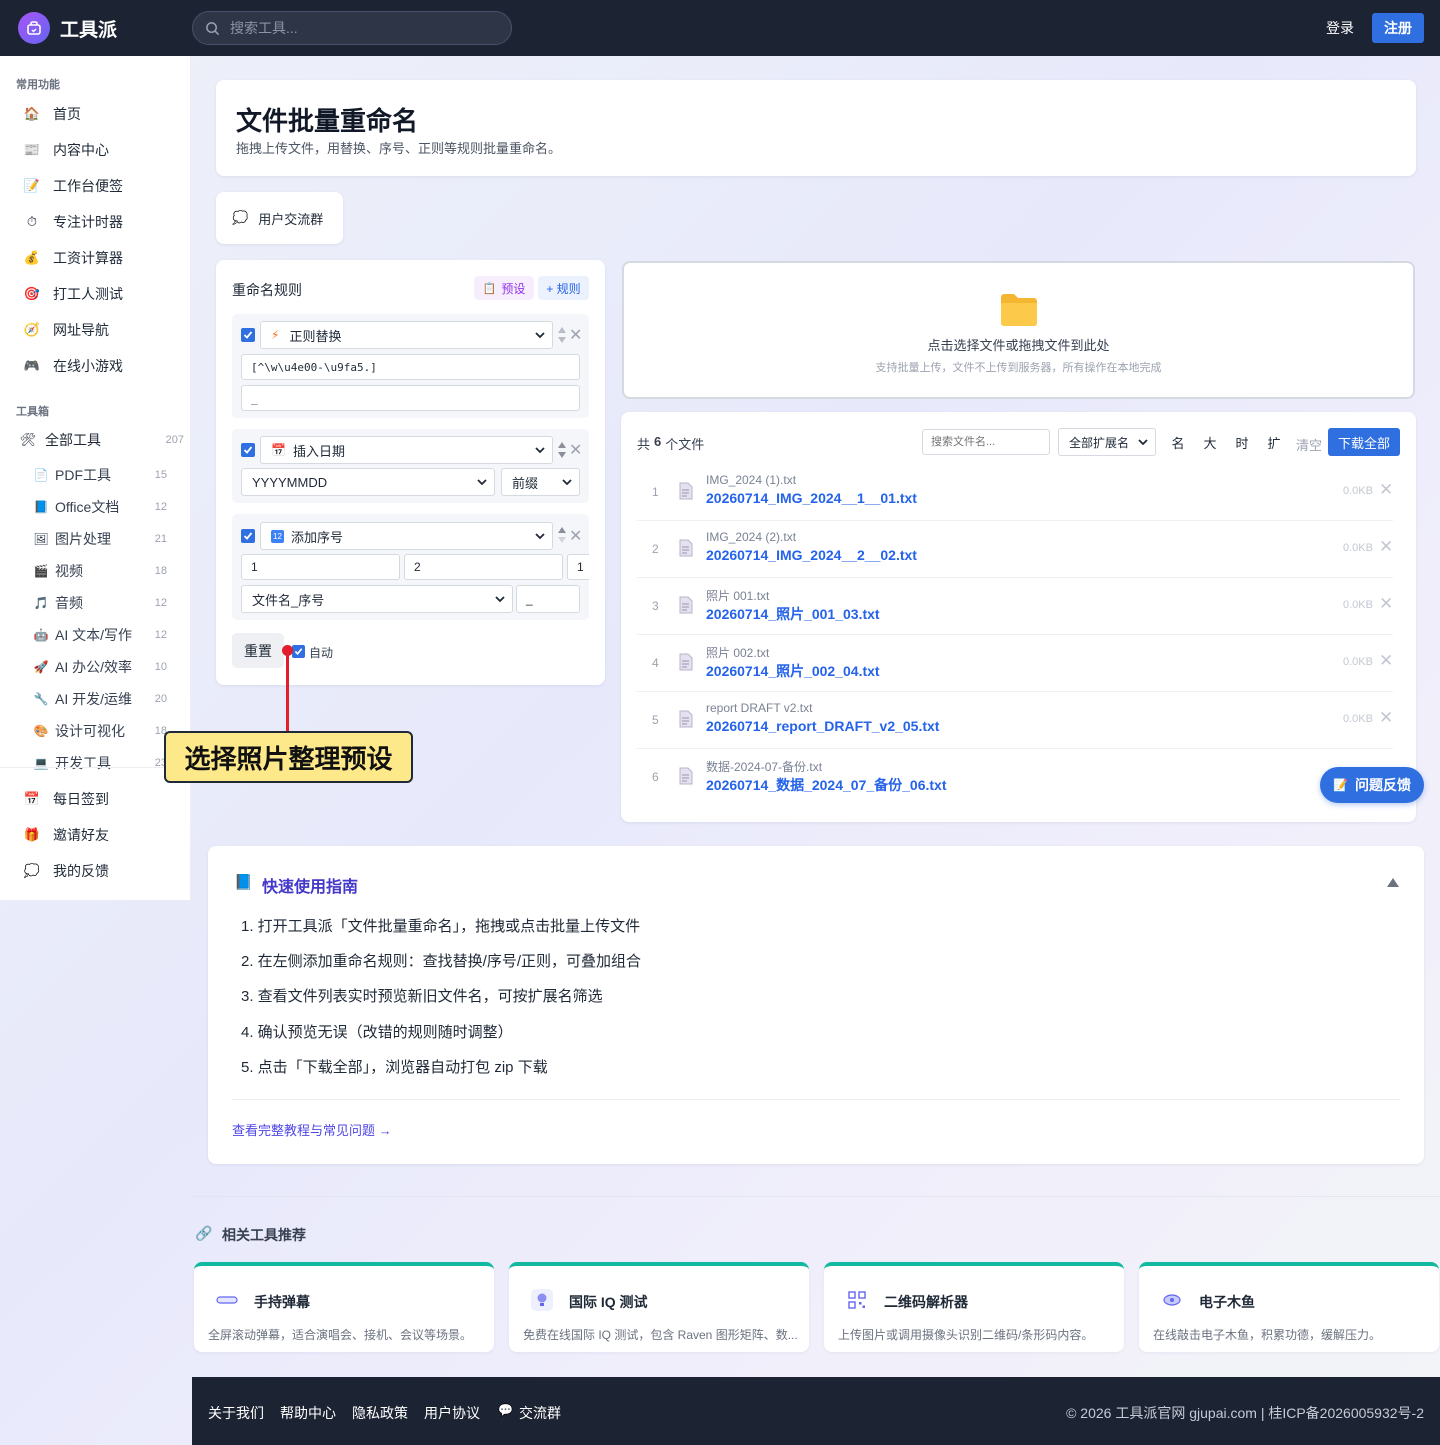 The width and height of the screenshot is (1440, 1445). What do you see at coordinates (32, 221) in the screenshot?
I see `stopwatch-icon: ⏱` at bounding box center [32, 221].